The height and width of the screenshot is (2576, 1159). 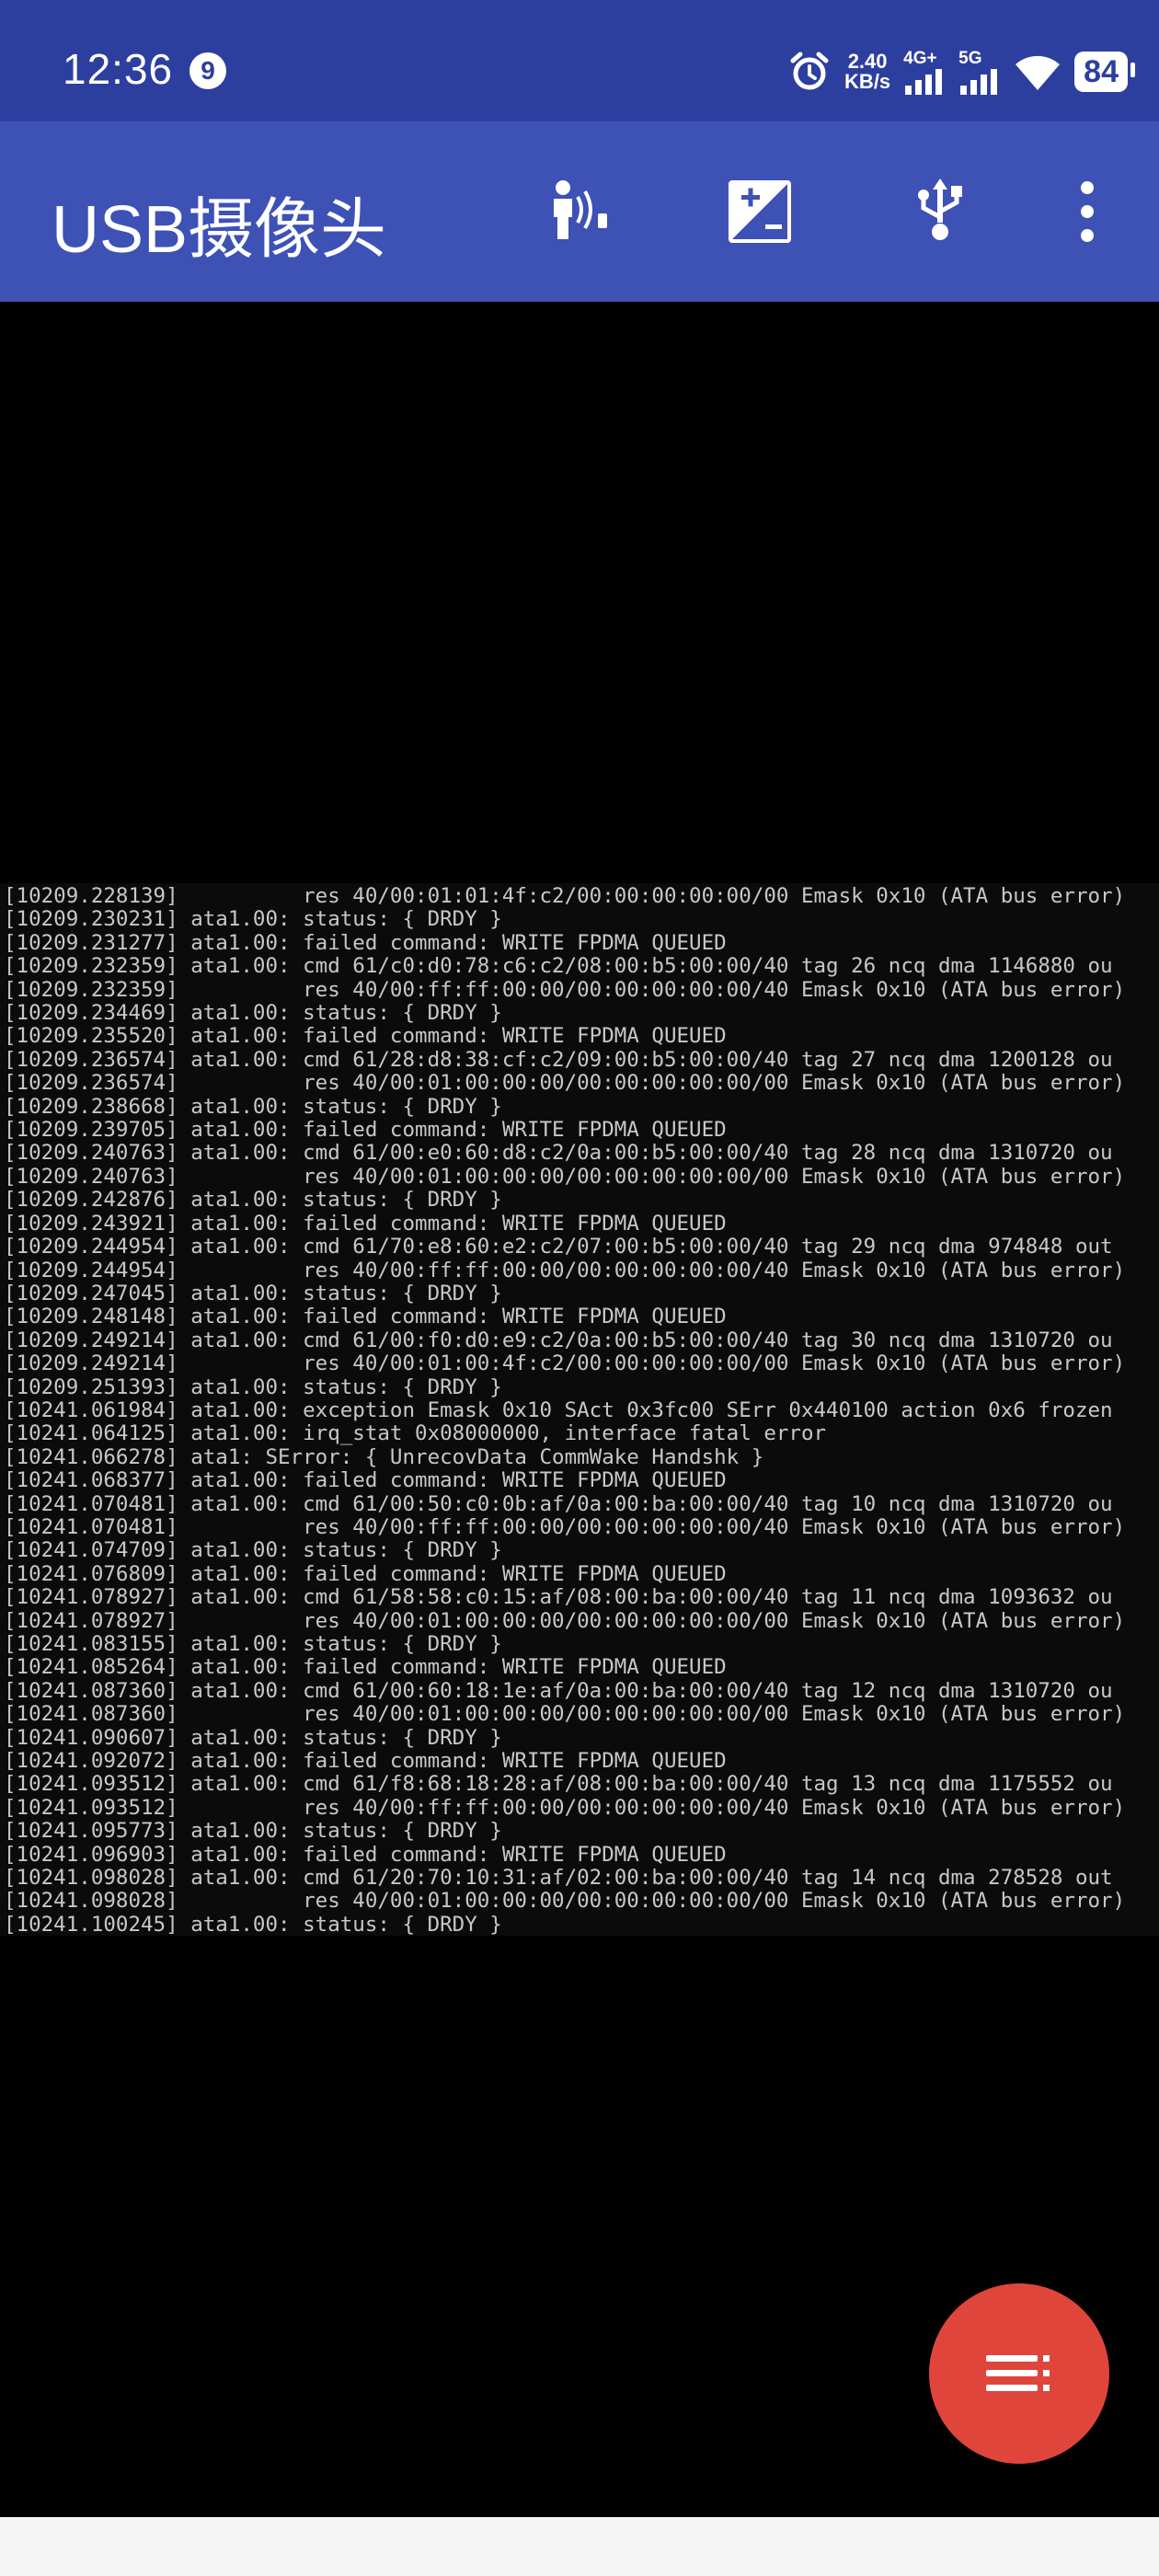 What do you see at coordinates (867, 61) in the screenshot?
I see `speed-value: 2.40` at bounding box center [867, 61].